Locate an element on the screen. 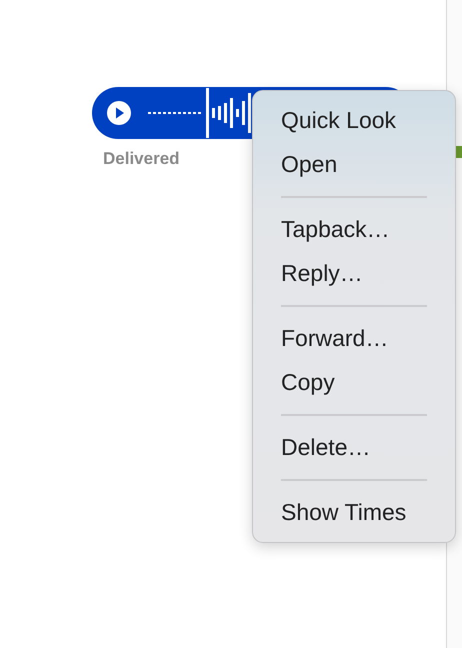 Image resolution: width=462 pixels, height=648 pixels. menu-item: Show Times is located at coordinates (354, 512).